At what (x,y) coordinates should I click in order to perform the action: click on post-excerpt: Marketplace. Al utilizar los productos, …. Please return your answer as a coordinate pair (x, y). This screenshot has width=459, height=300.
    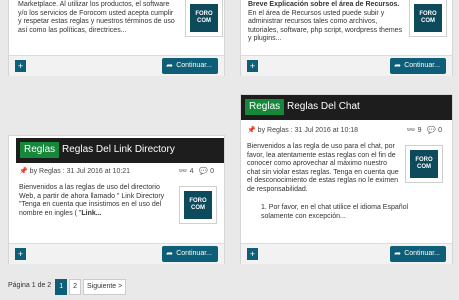
    Looking at the image, I should click on (96, 17).